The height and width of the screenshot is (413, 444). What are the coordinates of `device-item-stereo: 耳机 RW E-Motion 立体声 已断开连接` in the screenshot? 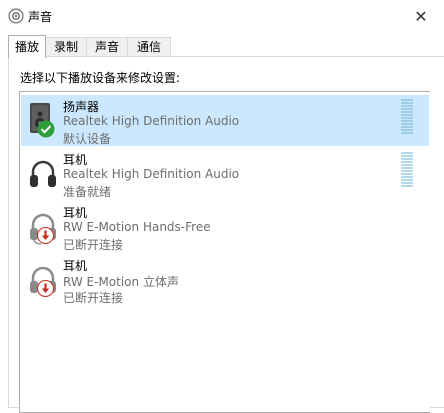 It's located at (225, 279).